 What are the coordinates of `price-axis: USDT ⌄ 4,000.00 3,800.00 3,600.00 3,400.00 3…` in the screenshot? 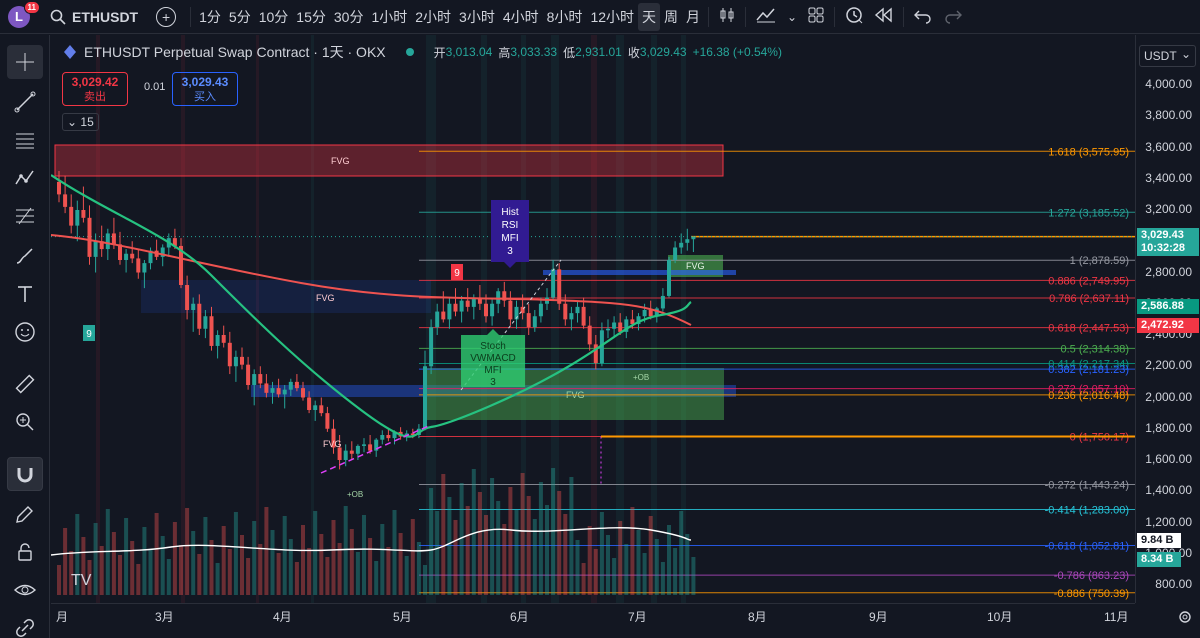 It's located at (1167, 319).